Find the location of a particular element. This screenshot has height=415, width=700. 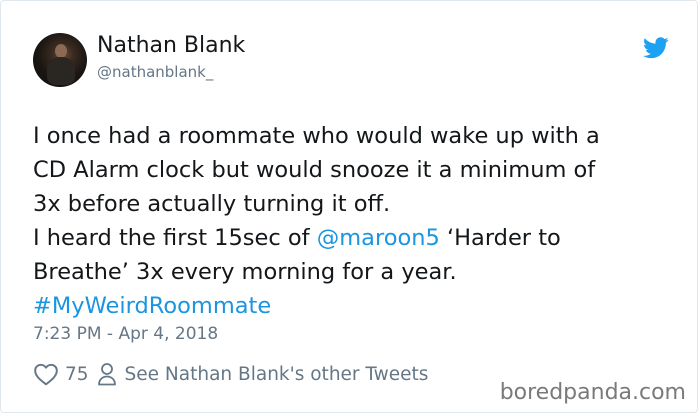

tweet-line-3: 3x before actually turning it off. is located at coordinates (212, 204).